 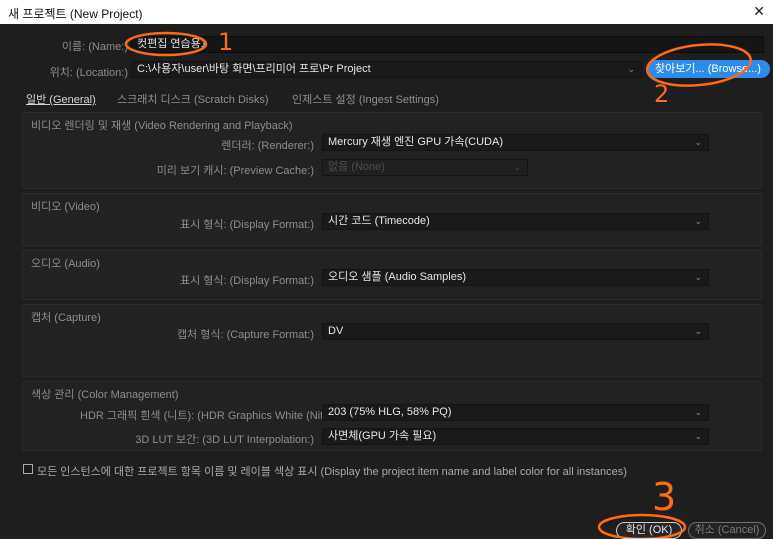 What do you see at coordinates (65, 264) in the screenshot?
I see `audio-title: 오디오 (Audio)` at bounding box center [65, 264].